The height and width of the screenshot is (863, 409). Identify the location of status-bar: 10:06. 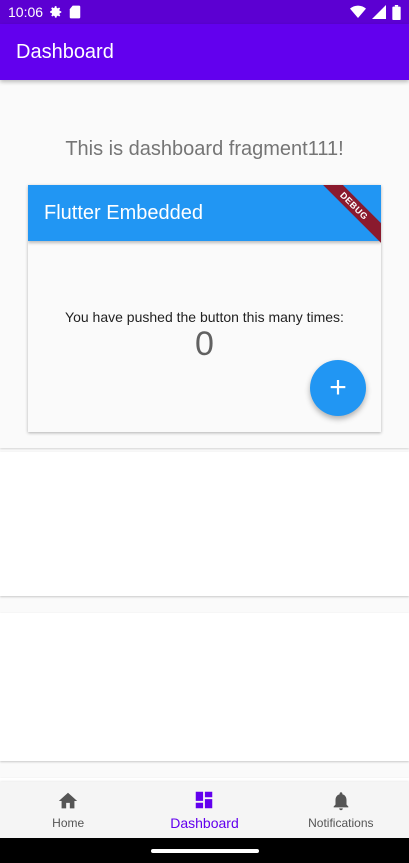
(204, 12).